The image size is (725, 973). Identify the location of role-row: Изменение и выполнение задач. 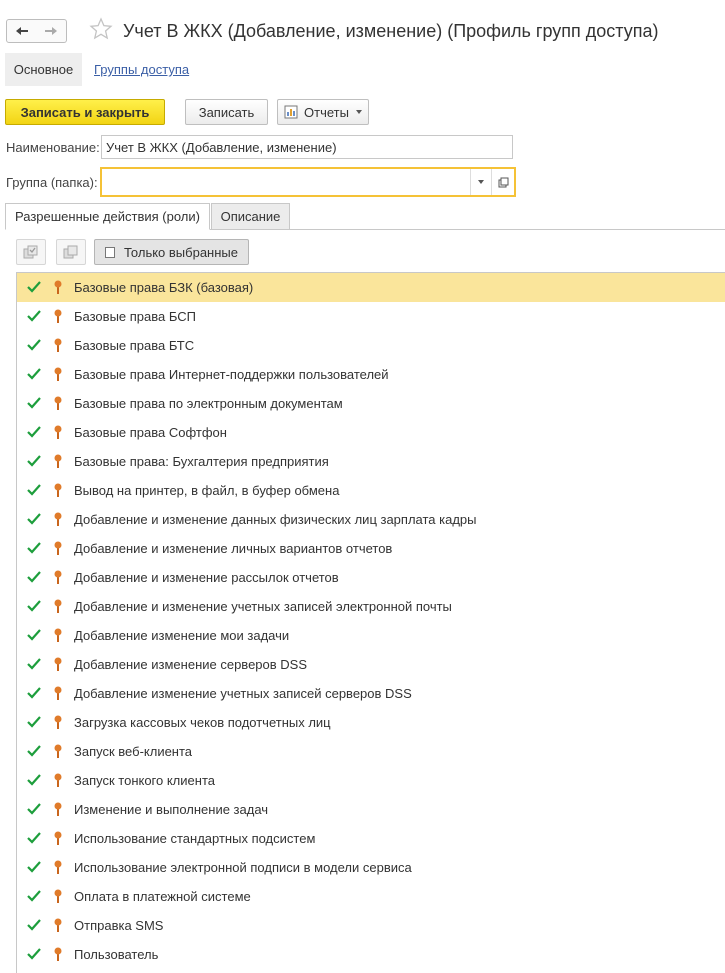
(371, 809).